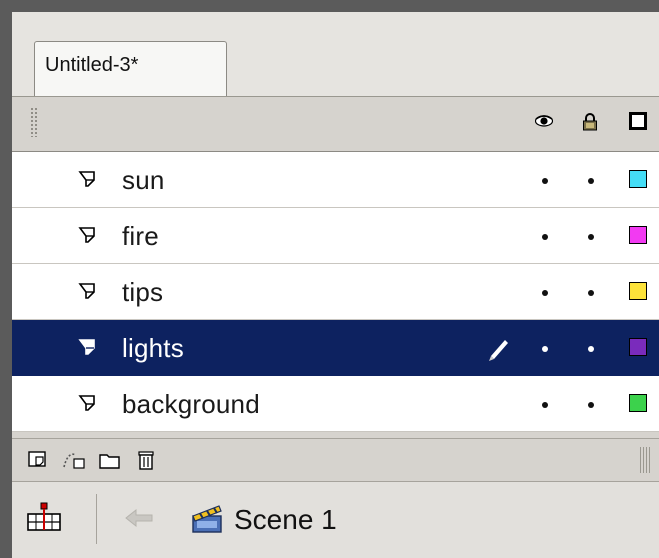 This screenshot has width=659, height=558. Describe the element at coordinates (335, 124) in the screenshot. I see `layer-header-row` at that location.